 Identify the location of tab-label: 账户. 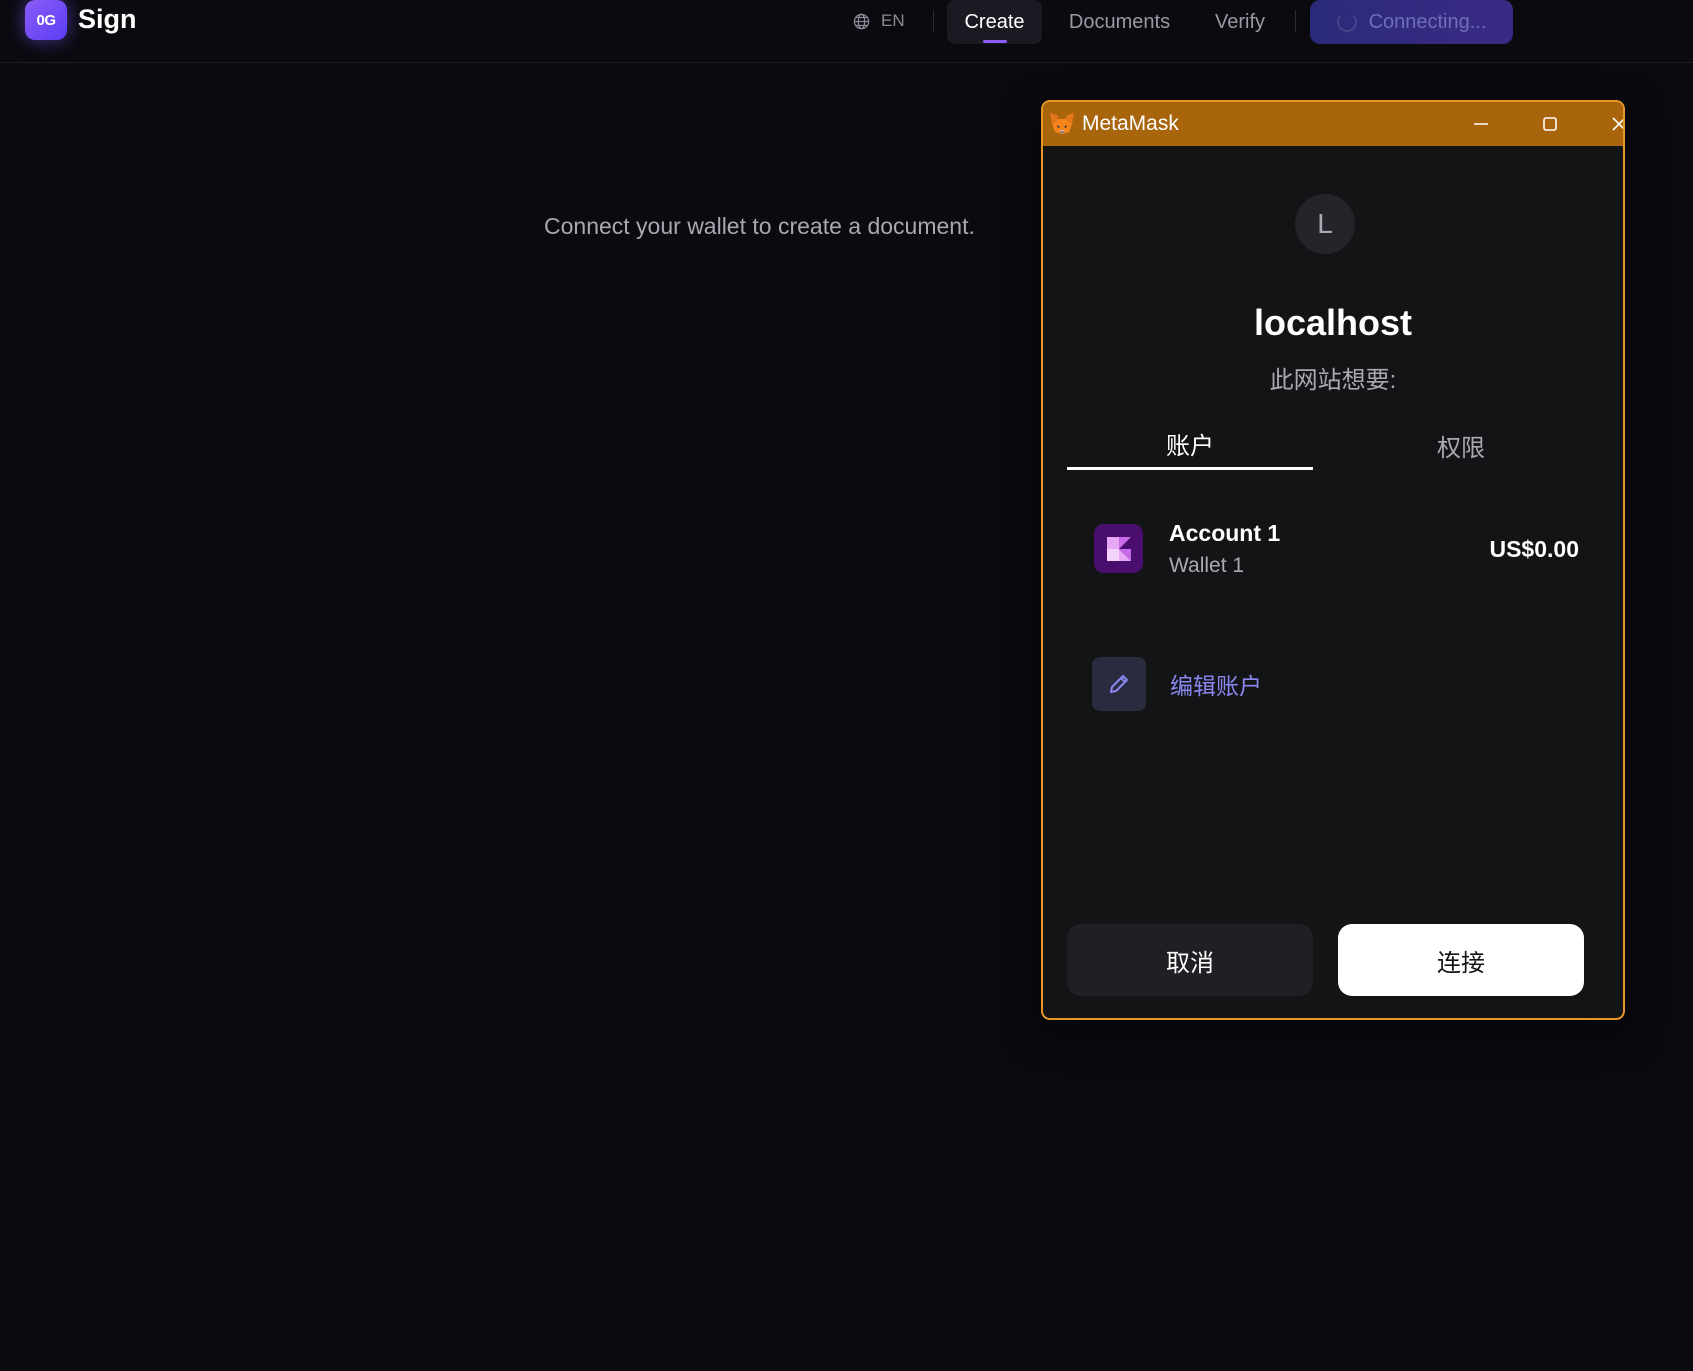
(1190, 446).